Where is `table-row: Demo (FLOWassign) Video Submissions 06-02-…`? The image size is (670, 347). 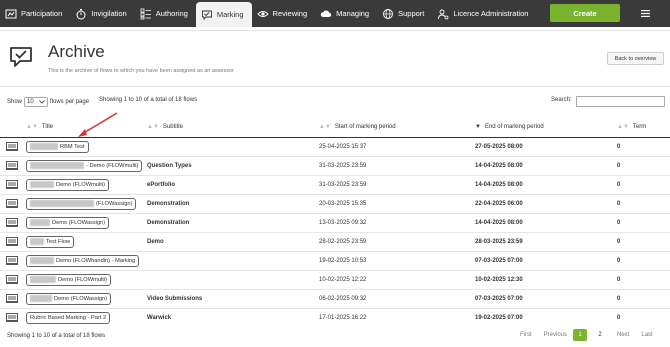
table-row: Demo (FLOWassign) Video Submissions 06-02-… is located at coordinates (335, 298).